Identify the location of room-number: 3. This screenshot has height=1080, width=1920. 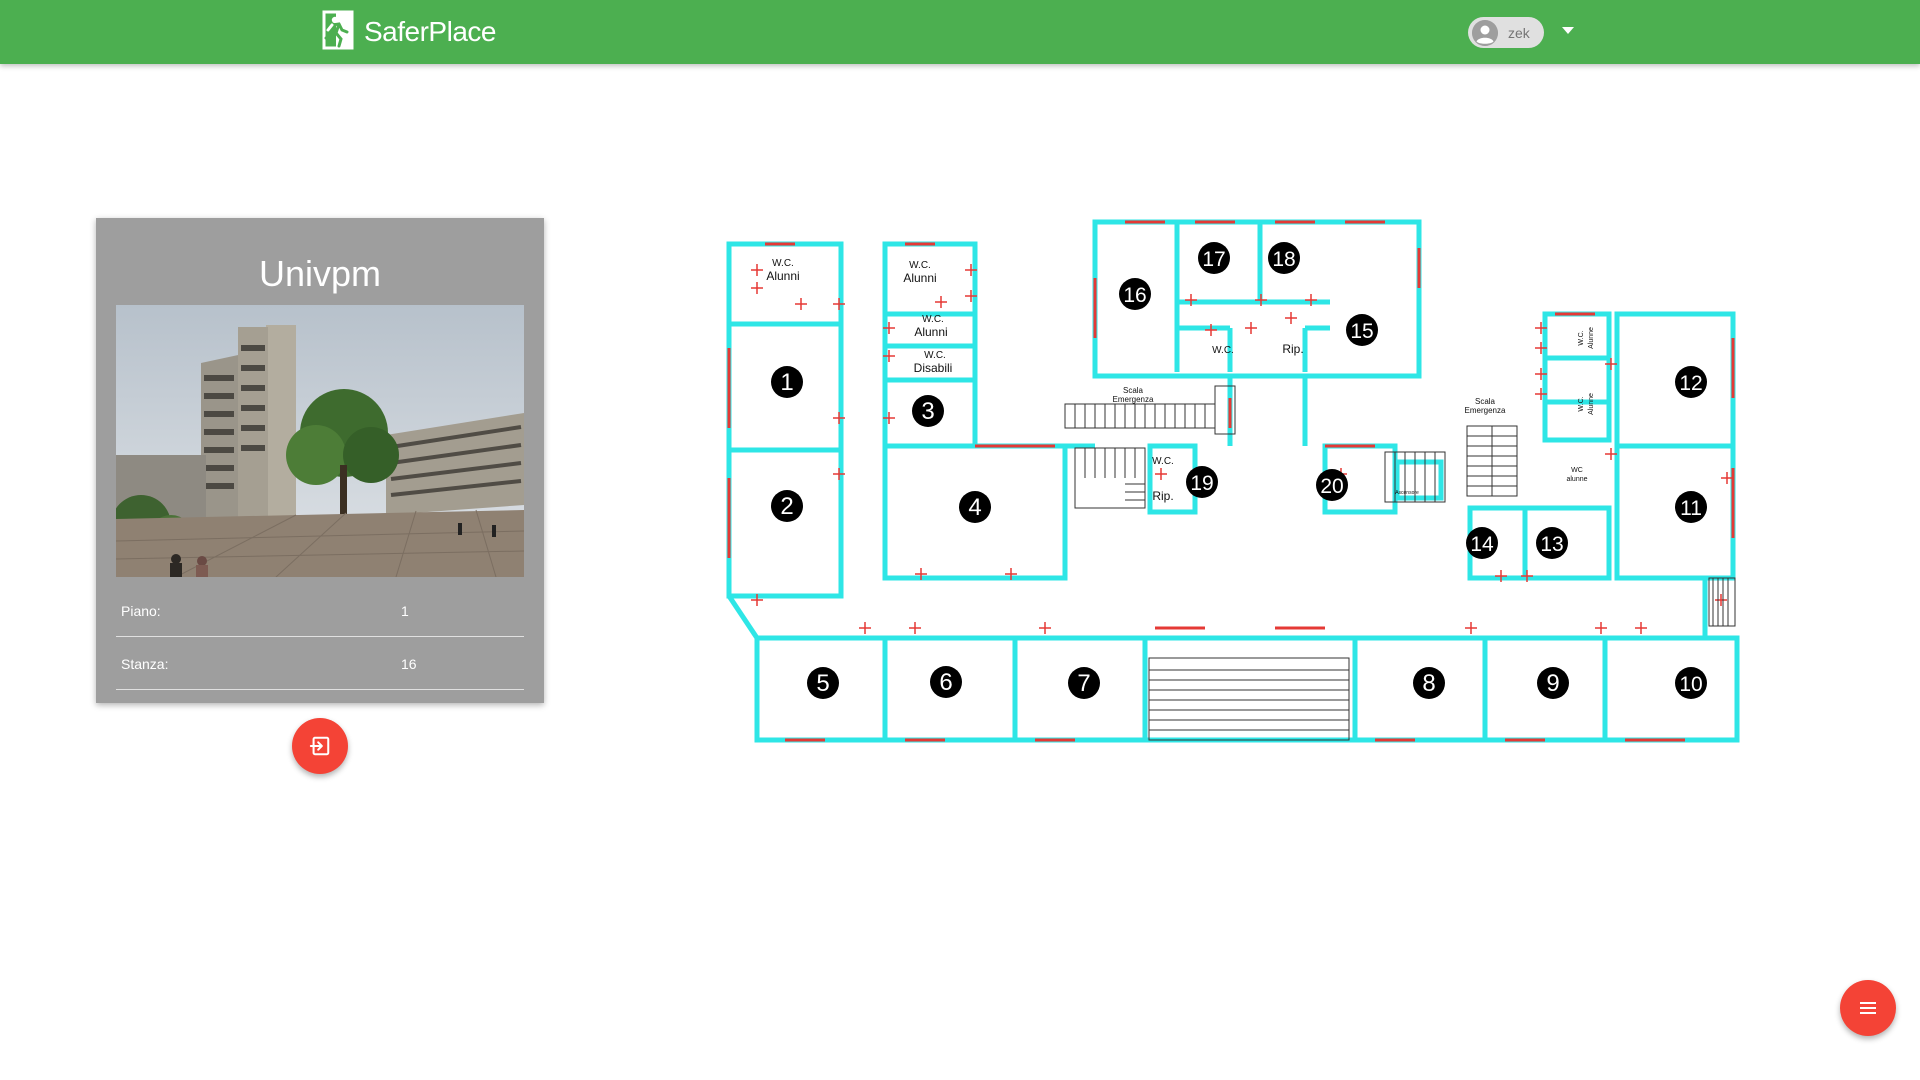
(927, 411).